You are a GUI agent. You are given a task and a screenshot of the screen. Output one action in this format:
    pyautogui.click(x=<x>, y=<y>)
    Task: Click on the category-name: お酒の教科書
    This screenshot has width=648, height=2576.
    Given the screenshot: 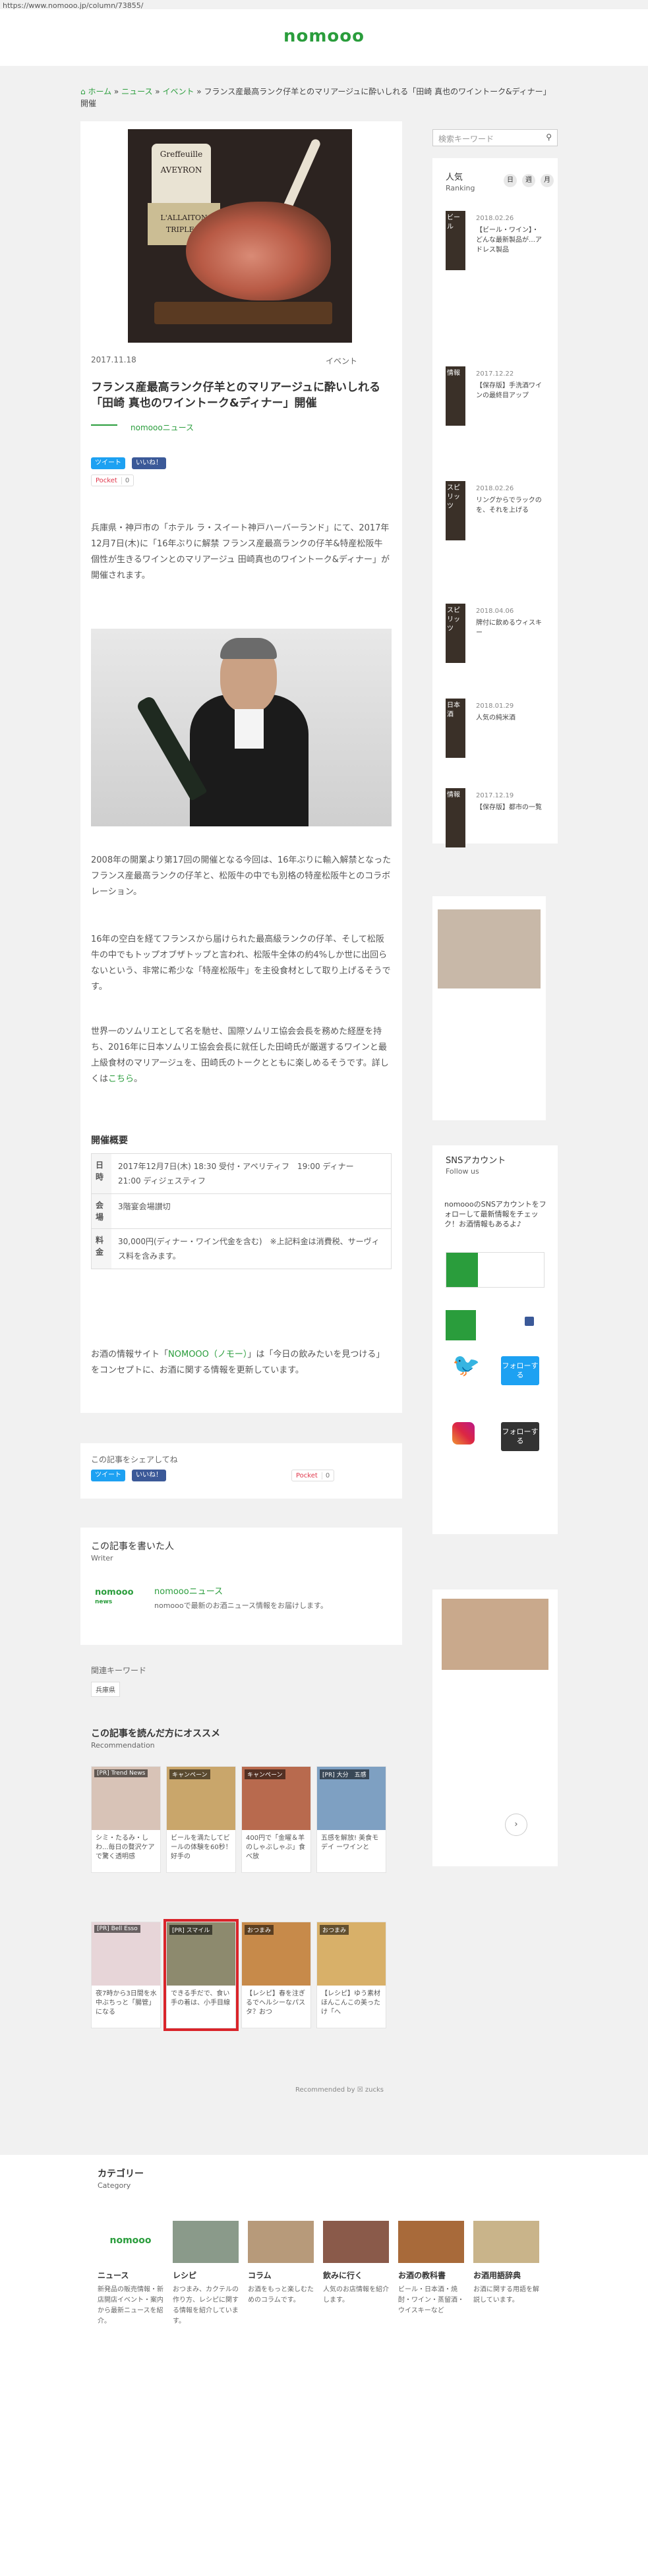 What is the action you would take?
    pyautogui.click(x=422, y=2275)
    